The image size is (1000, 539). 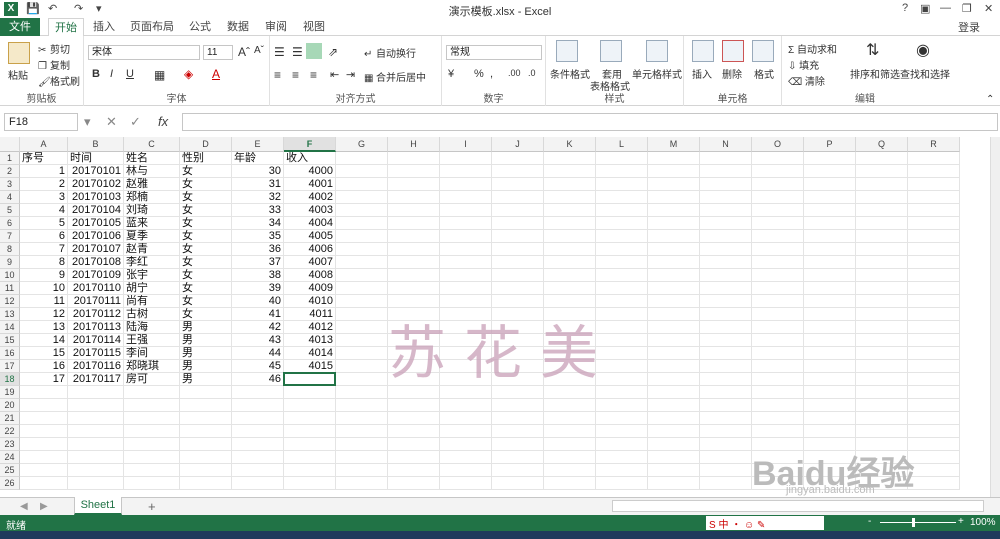 What do you see at coordinates (10, 392) in the screenshot?
I see `row-header: 19` at bounding box center [10, 392].